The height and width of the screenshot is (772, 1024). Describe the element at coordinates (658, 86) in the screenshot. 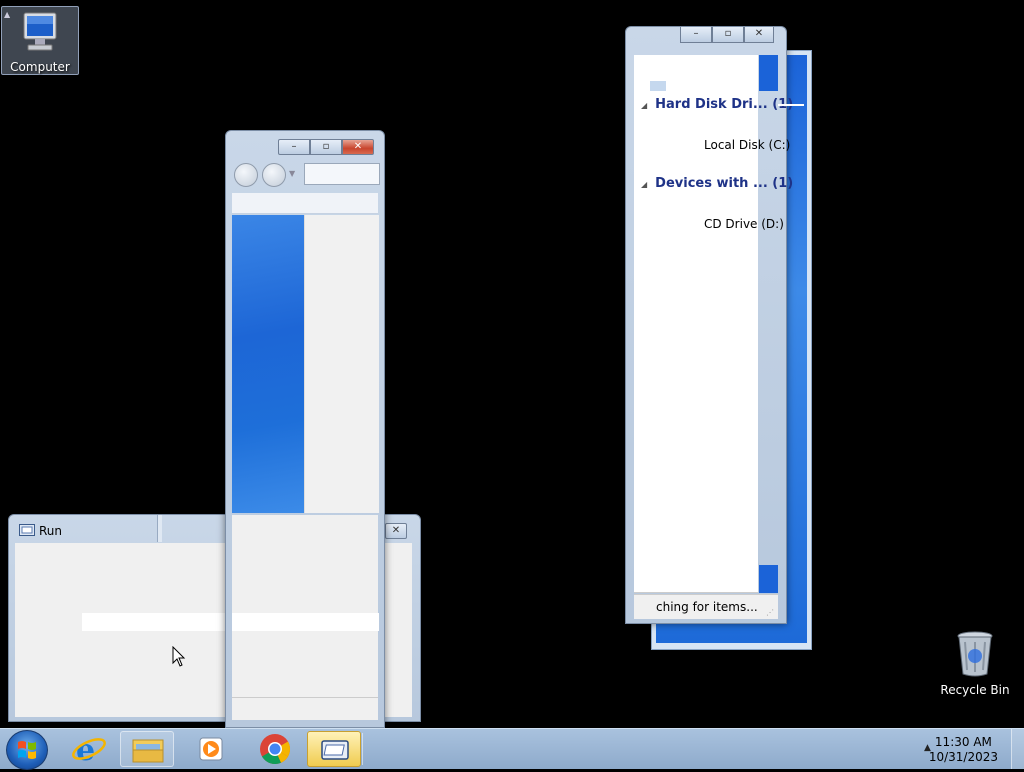

I see `address-bar-fragment` at that location.